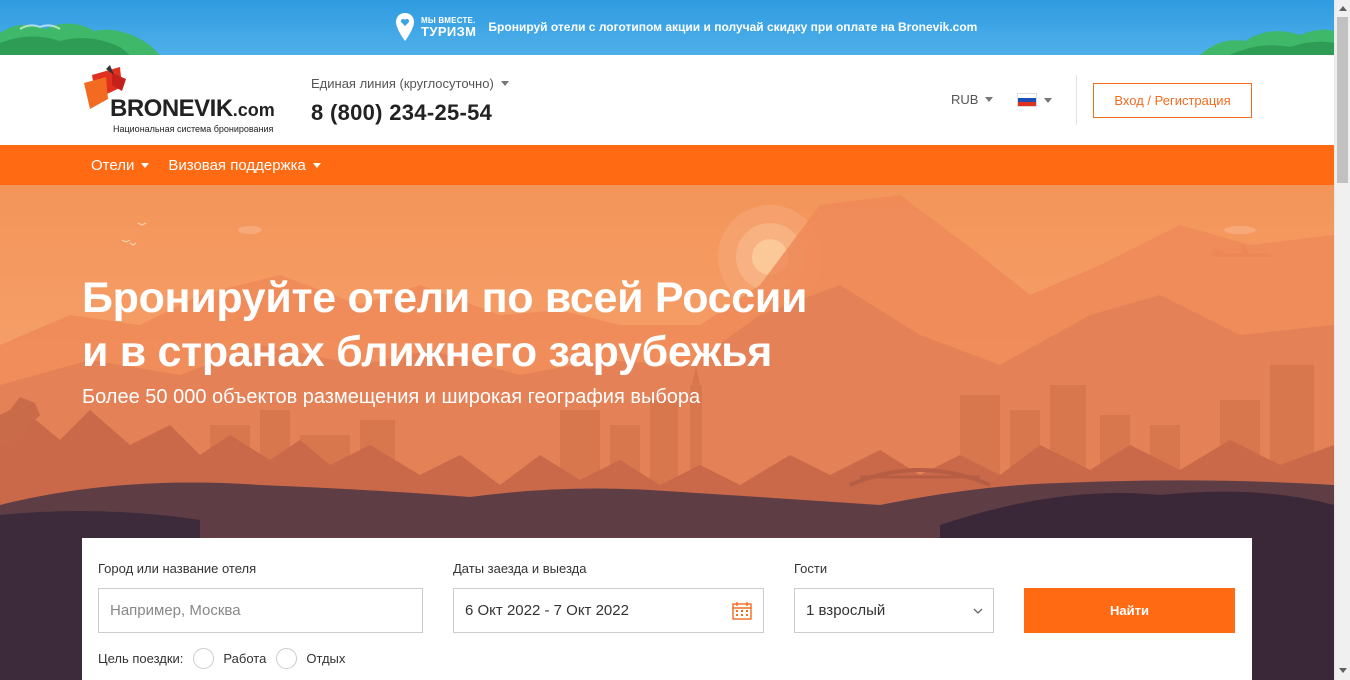 The image size is (1350, 680). I want to click on hills-right-decoration, so click(1267, 42).